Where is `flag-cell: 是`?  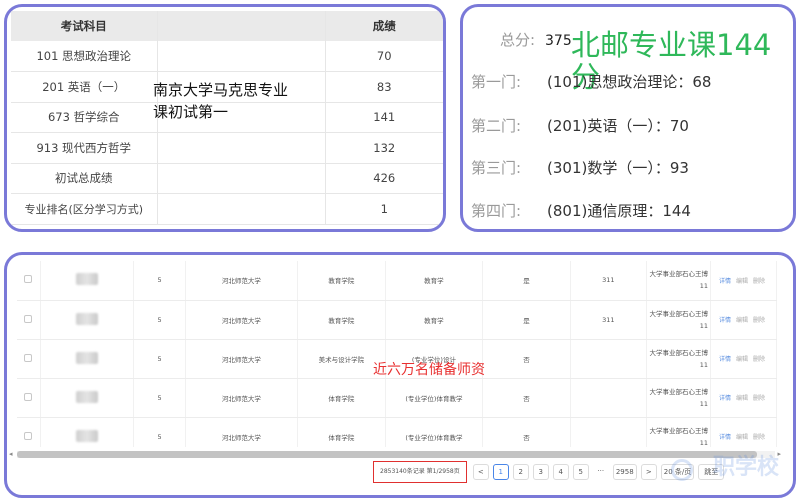
flag-cell: 是 is located at coordinates (526, 281).